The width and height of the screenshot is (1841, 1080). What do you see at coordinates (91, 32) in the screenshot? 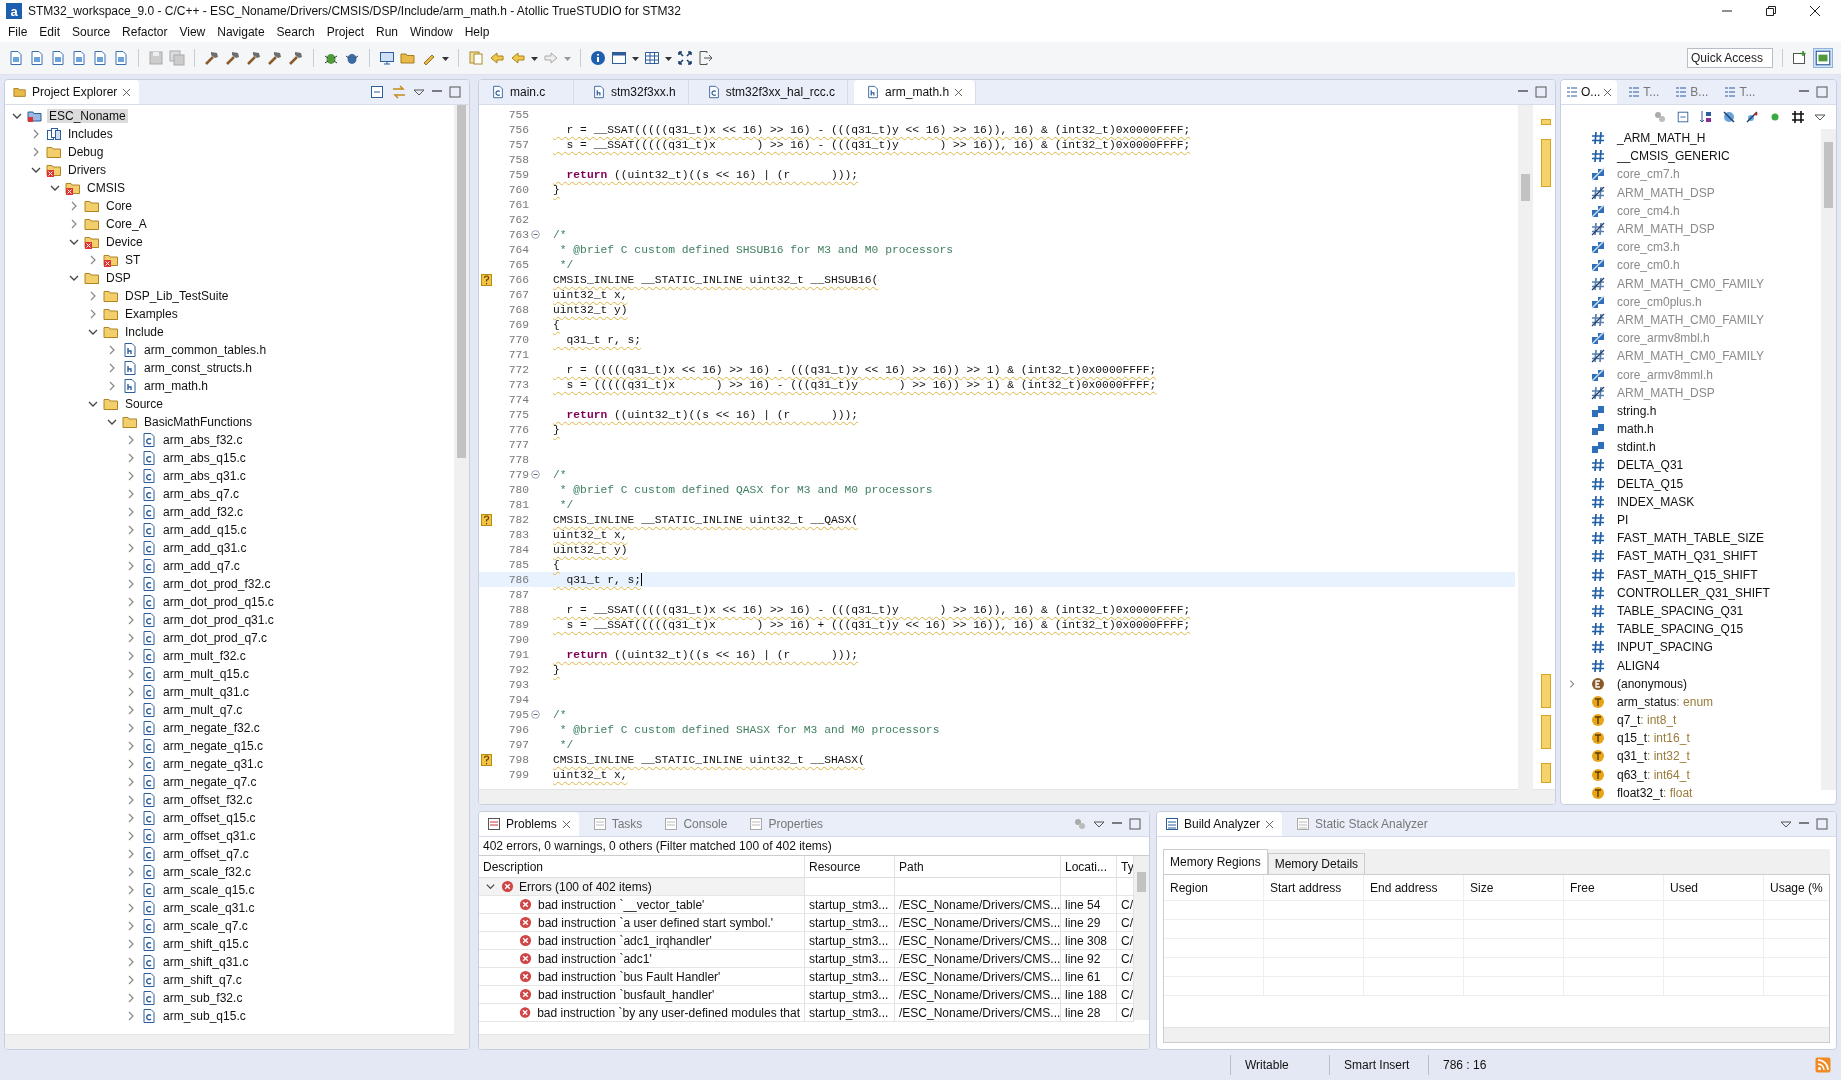
I see `menu-item: Source` at bounding box center [91, 32].